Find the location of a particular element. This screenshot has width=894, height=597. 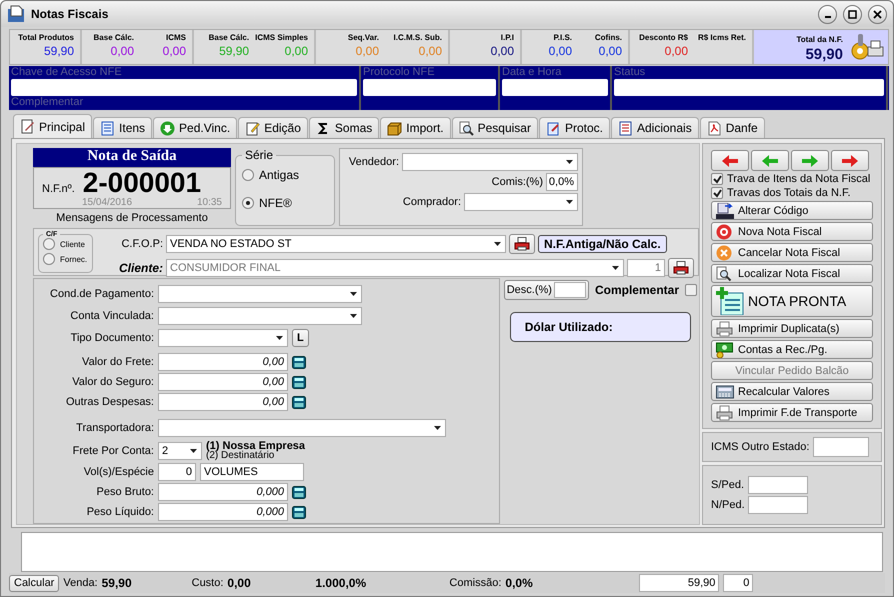

status-badge: N.F.Antiga/Não Calc. is located at coordinates (602, 244).